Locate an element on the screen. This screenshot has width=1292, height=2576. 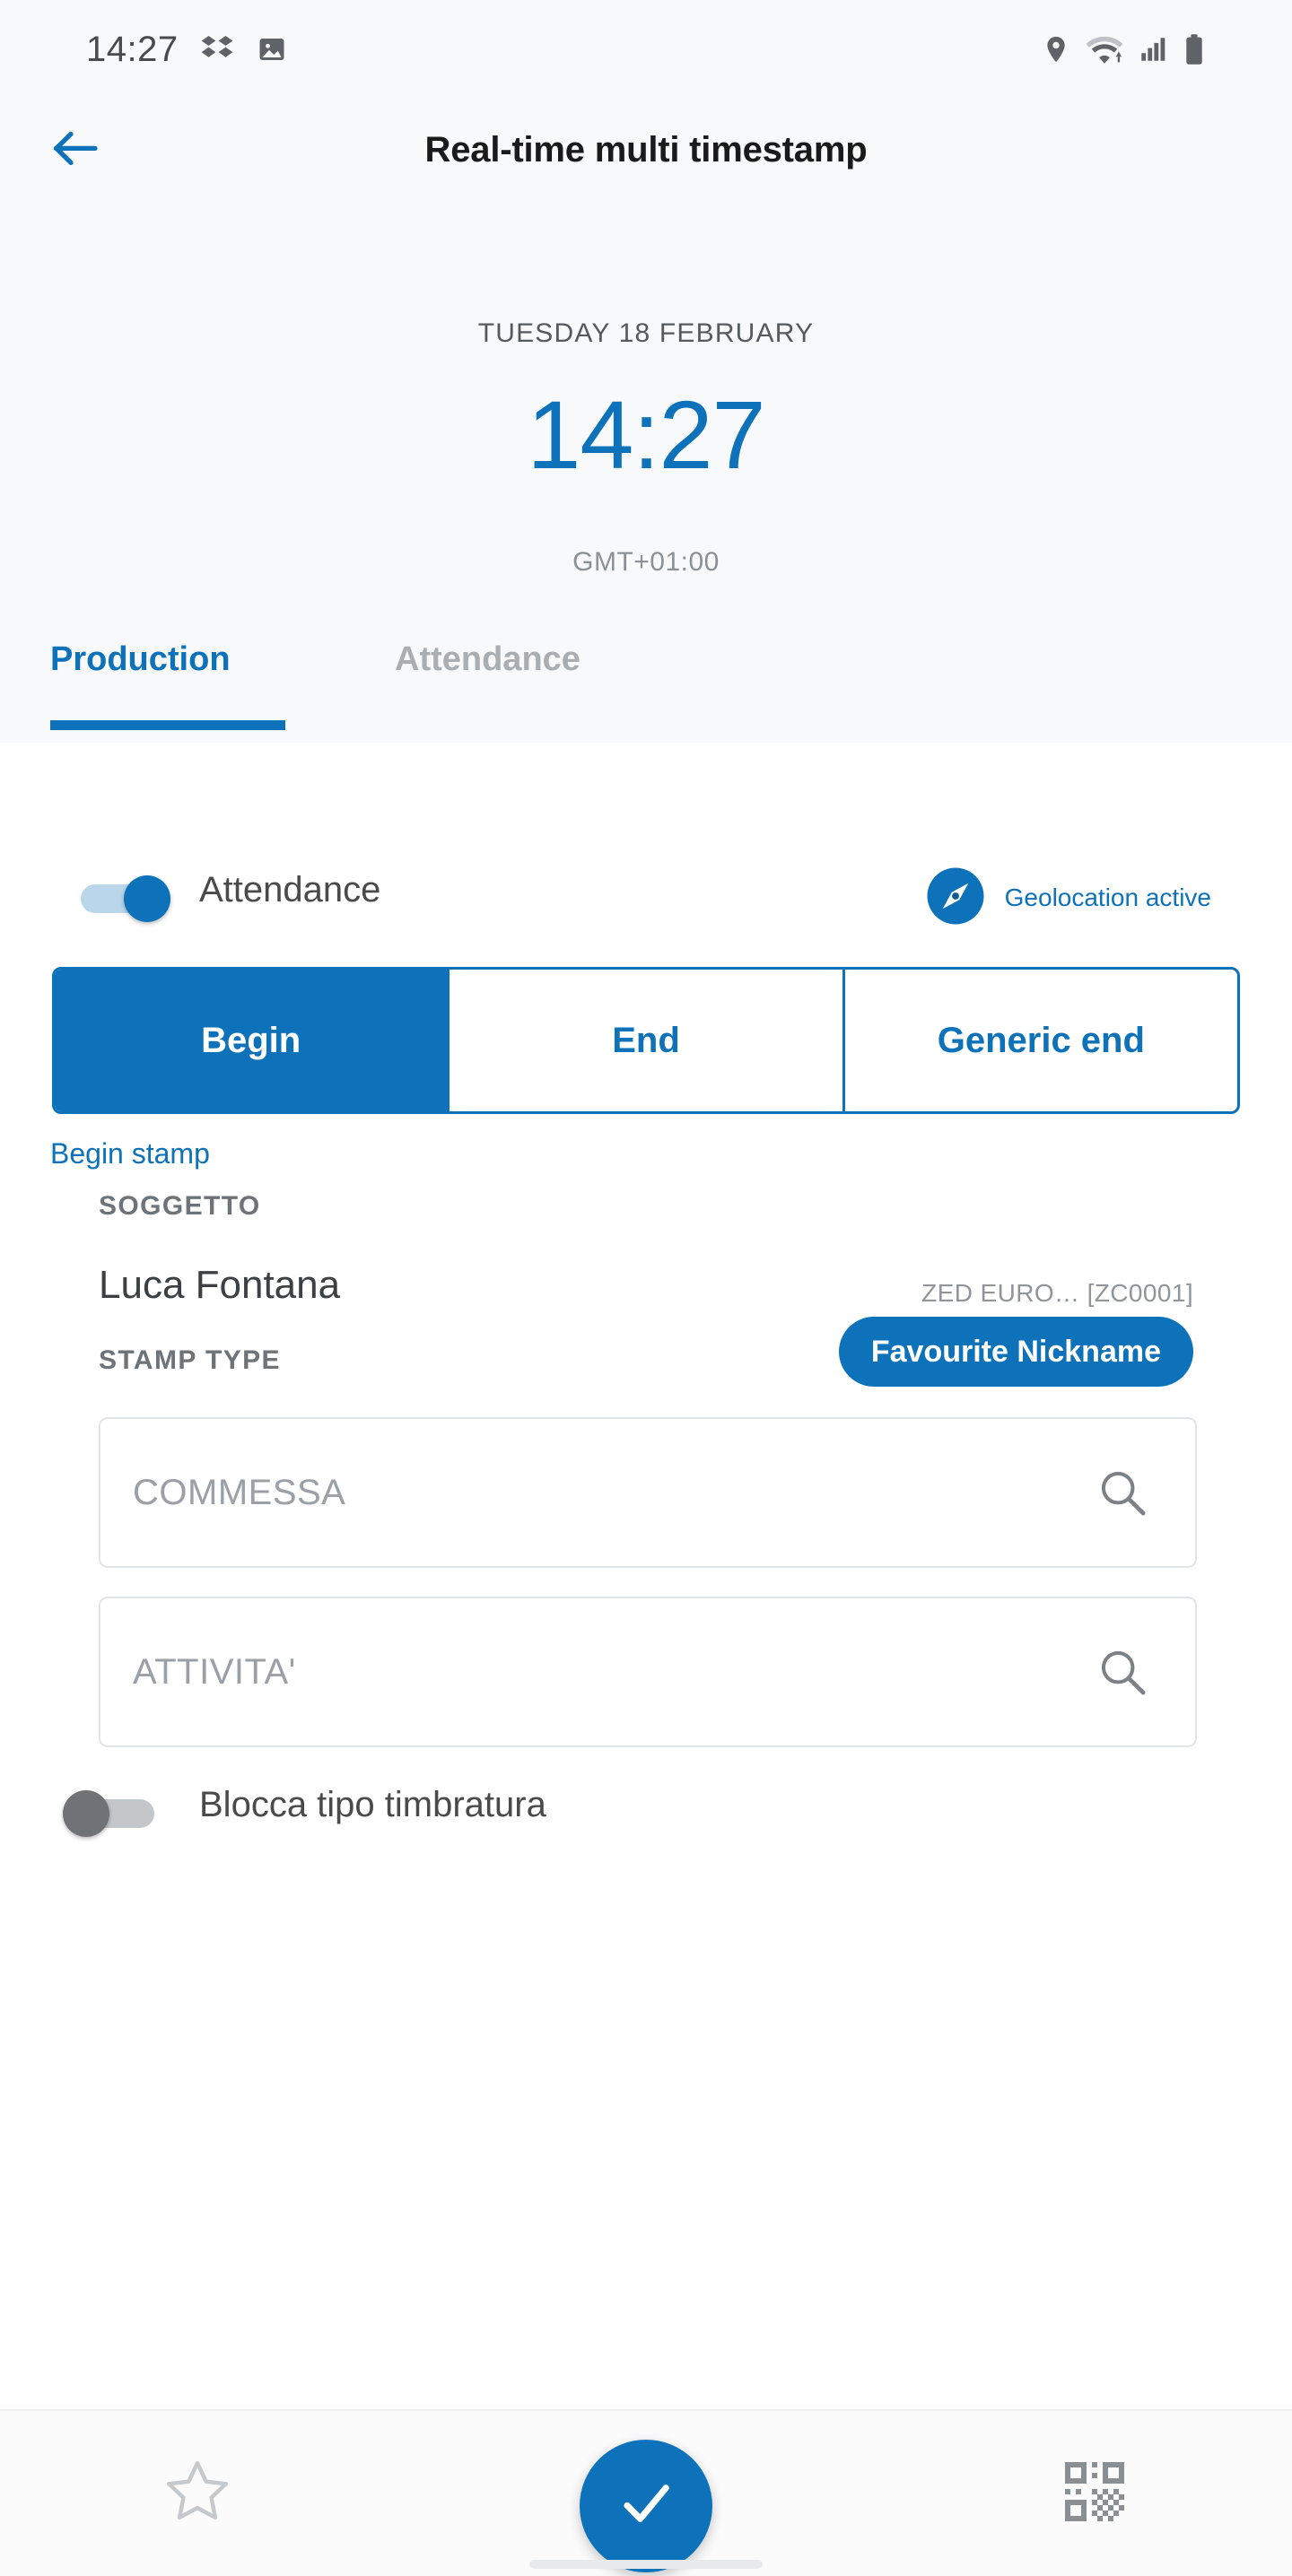
back-arrow-icon is located at coordinates (75, 152).